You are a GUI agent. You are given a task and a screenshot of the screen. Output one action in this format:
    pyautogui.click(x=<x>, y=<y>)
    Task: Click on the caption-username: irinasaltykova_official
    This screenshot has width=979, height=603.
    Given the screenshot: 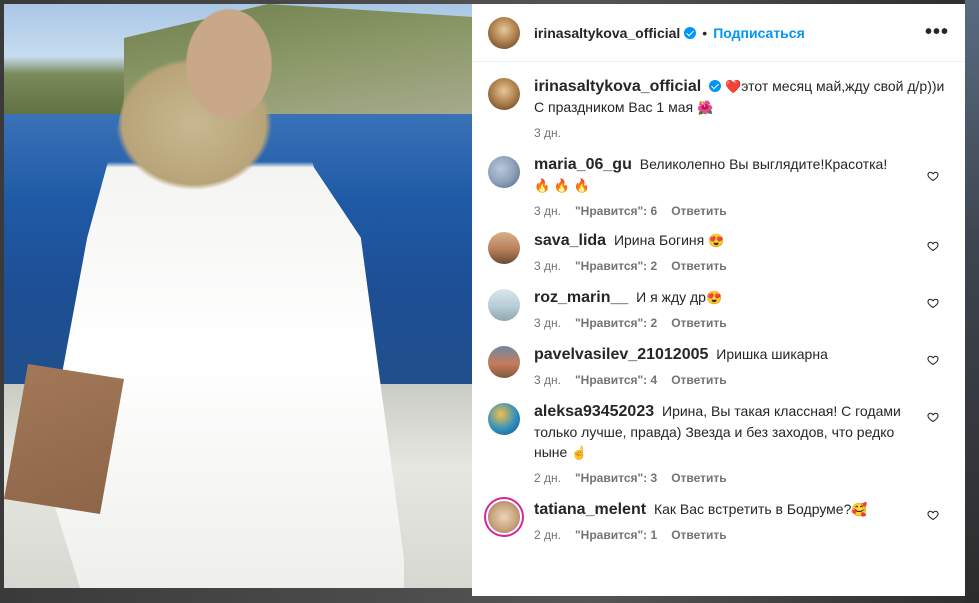 What is the action you would take?
    pyautogui.click(x=617, y=86)
    